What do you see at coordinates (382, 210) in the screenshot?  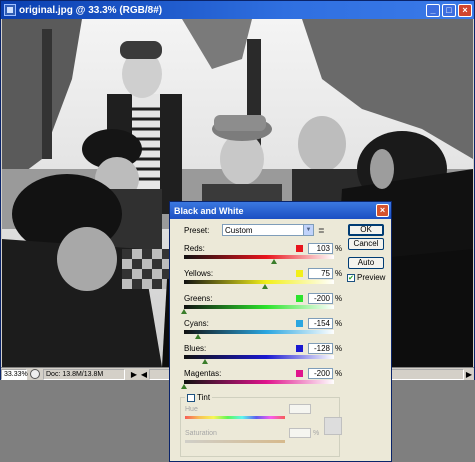 I see `dialog-close-button: ×` at bounding box center [382, 210].